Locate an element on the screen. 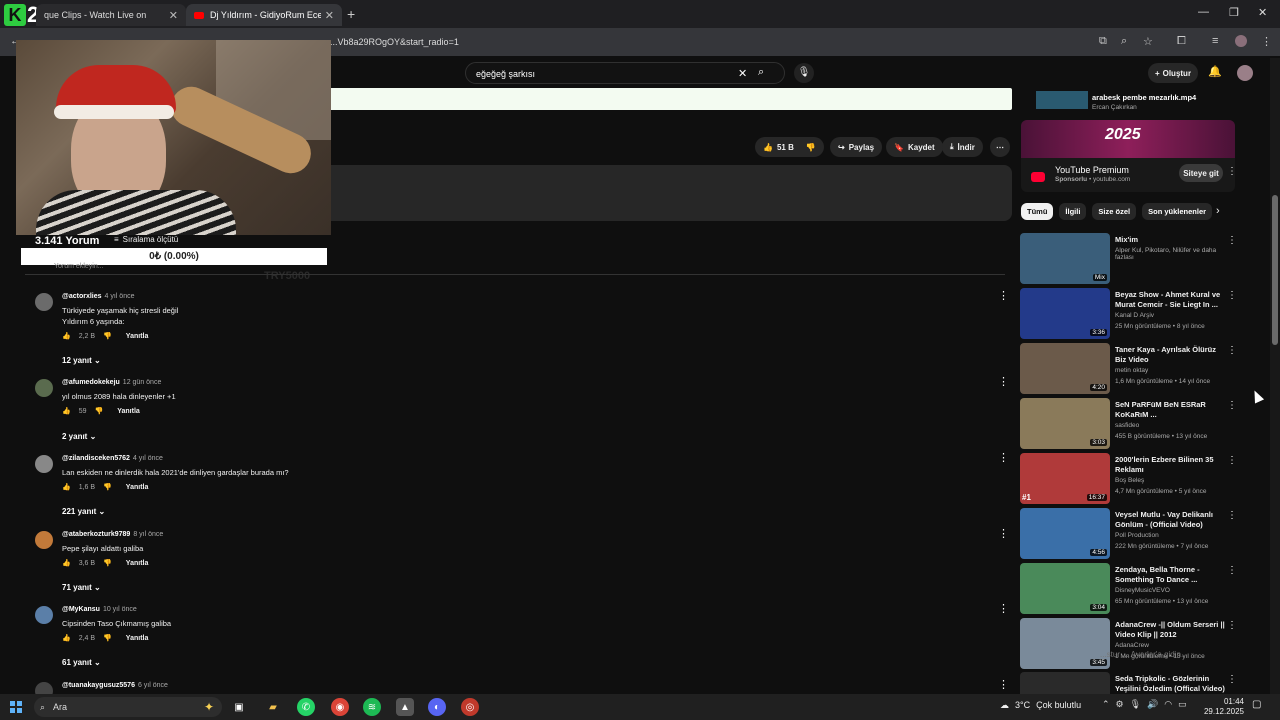  restore-icon: ❐ is located at coordinates (1234, 12).